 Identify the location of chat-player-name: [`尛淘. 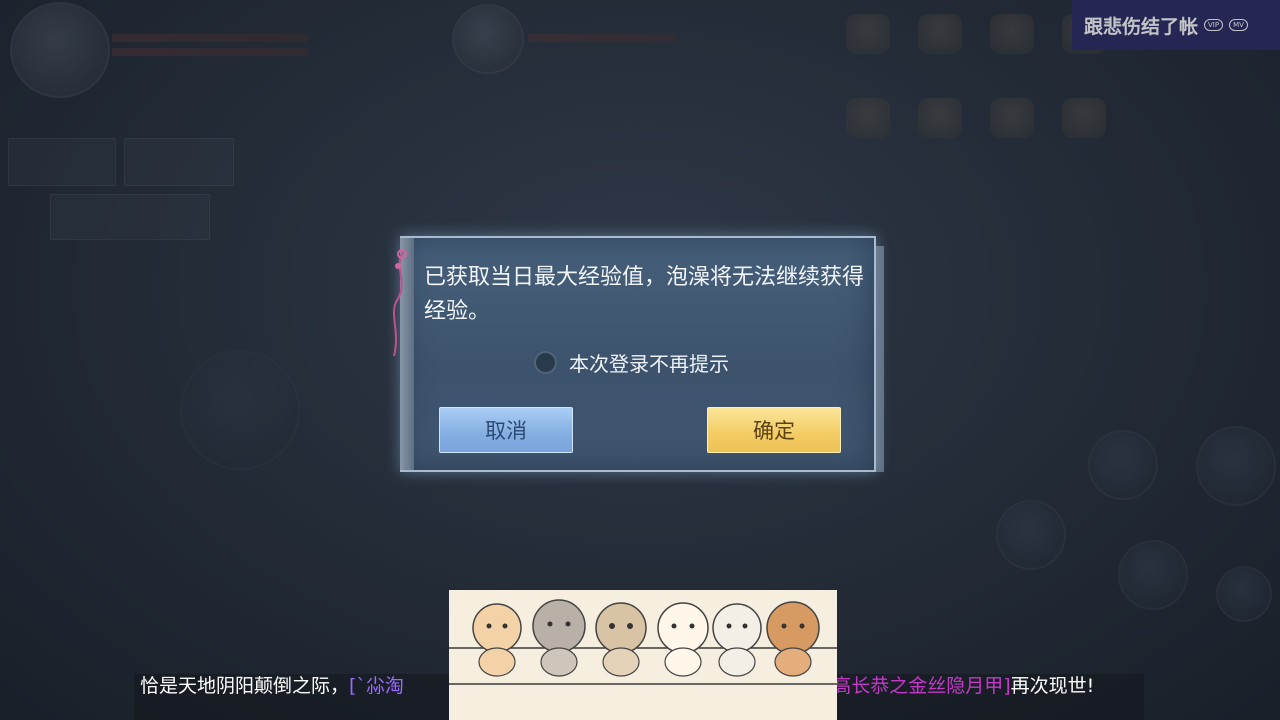
(376, 686).